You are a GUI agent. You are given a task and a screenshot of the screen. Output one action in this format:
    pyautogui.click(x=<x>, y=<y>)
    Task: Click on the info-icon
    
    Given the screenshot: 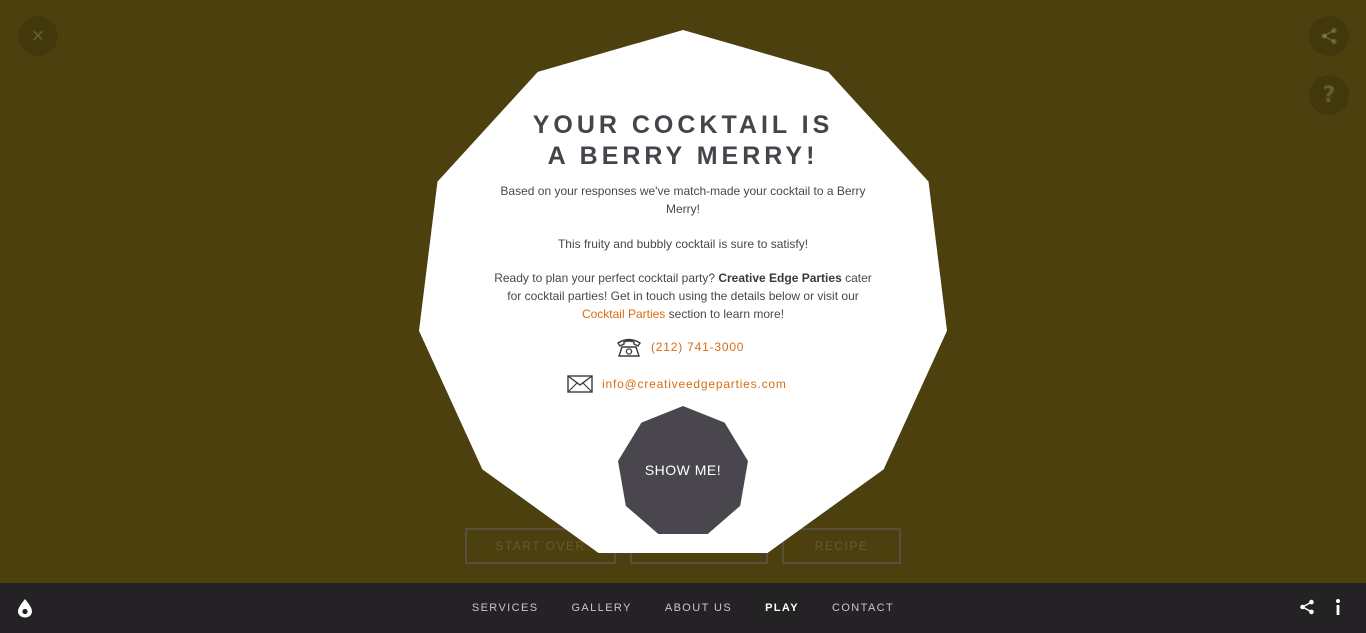 What is the action you would take?
    pyautogui.click(x=1338, y=607)
    